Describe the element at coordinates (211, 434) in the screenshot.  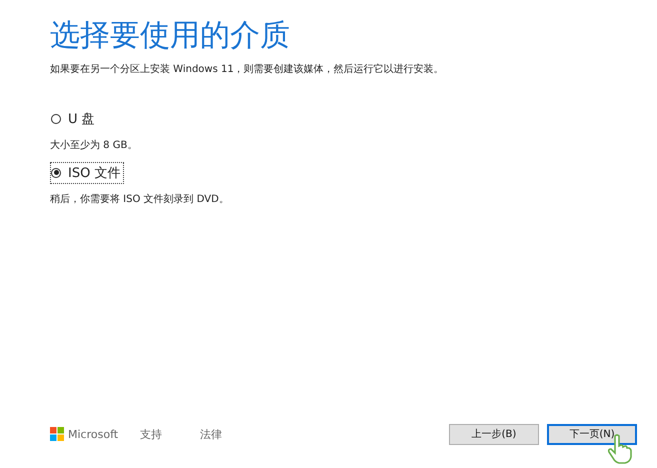
I see `footer-link: 法律` at that location.